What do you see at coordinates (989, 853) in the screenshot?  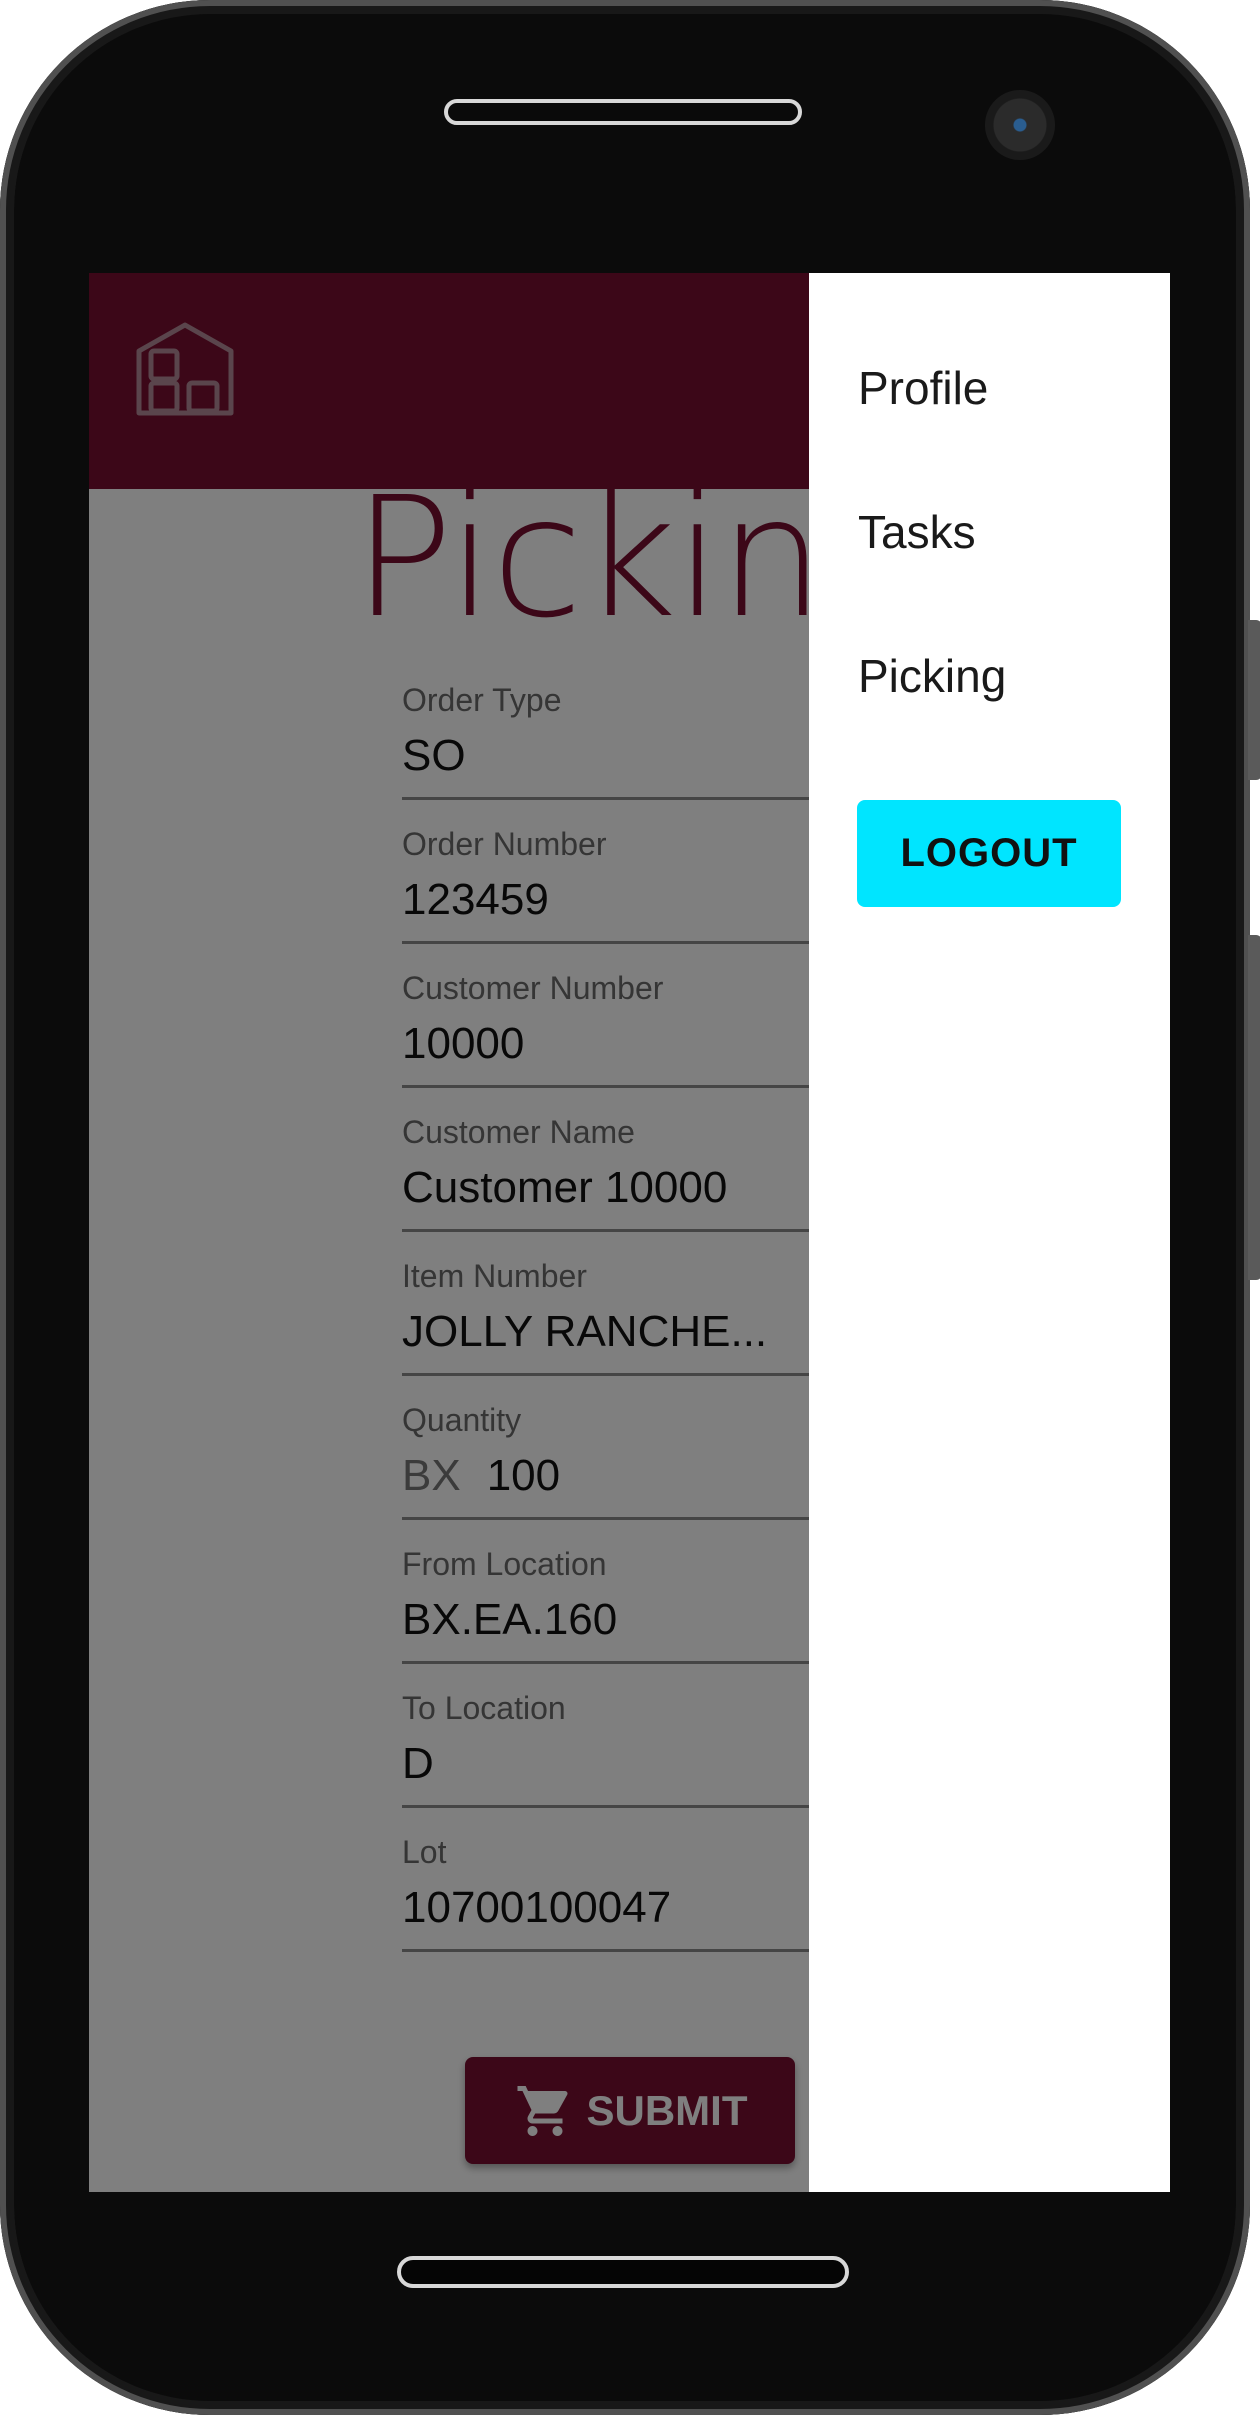 I see `logout-button: LOGOUT` at bounding box center [989, 853].